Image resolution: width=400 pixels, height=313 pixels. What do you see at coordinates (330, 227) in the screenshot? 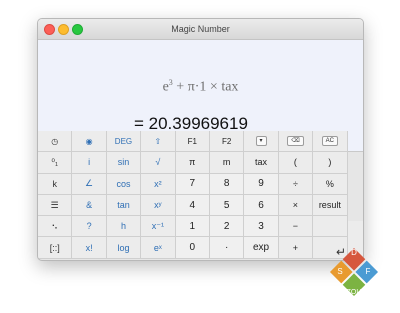
I see `key-empty` at bounding box center [330, 227].